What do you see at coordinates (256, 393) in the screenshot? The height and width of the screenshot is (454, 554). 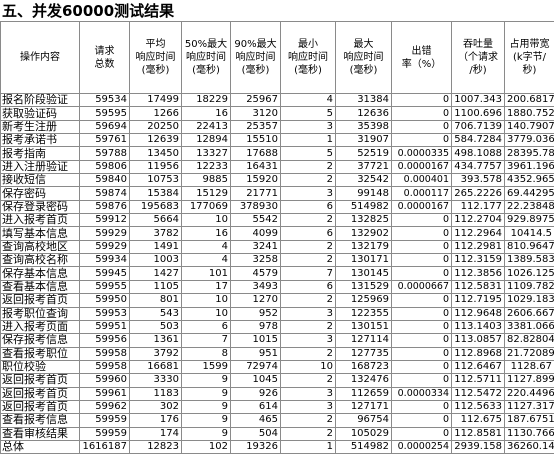 I see `value-cell: 926` at bounding box center [256, 393].